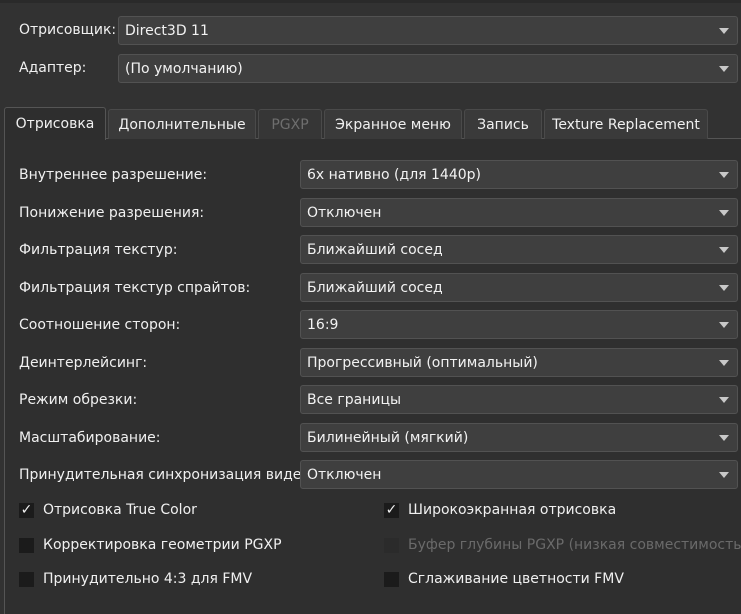  What do you see at coordinates (167, 30) in the screenshot?
I see `renderer-value: Direct3D 11` at bounding box center [167, 30].